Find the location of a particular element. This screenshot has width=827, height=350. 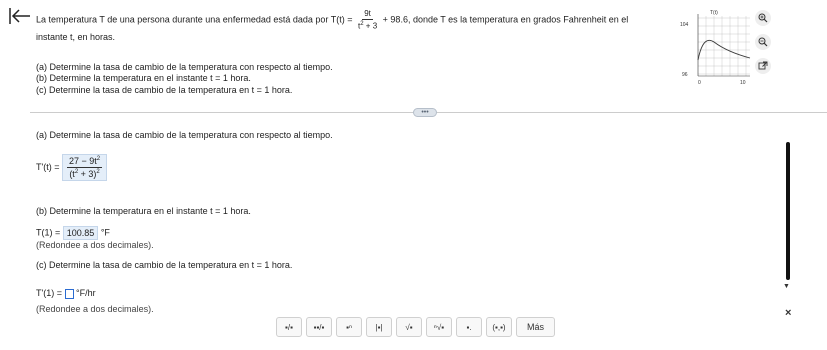

scrollbar is located at coordinates (788, 211).